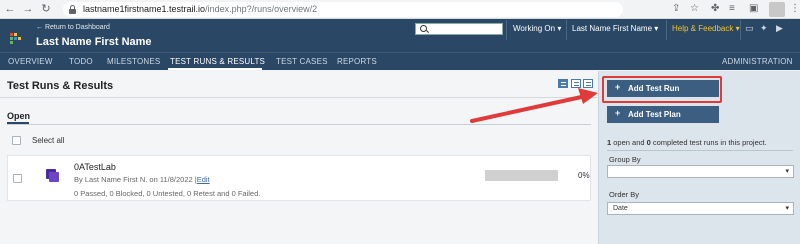  Describe the element at coordinates (10, 9) in the screenshot. I see `back-arrow-icon: ←` at that location.